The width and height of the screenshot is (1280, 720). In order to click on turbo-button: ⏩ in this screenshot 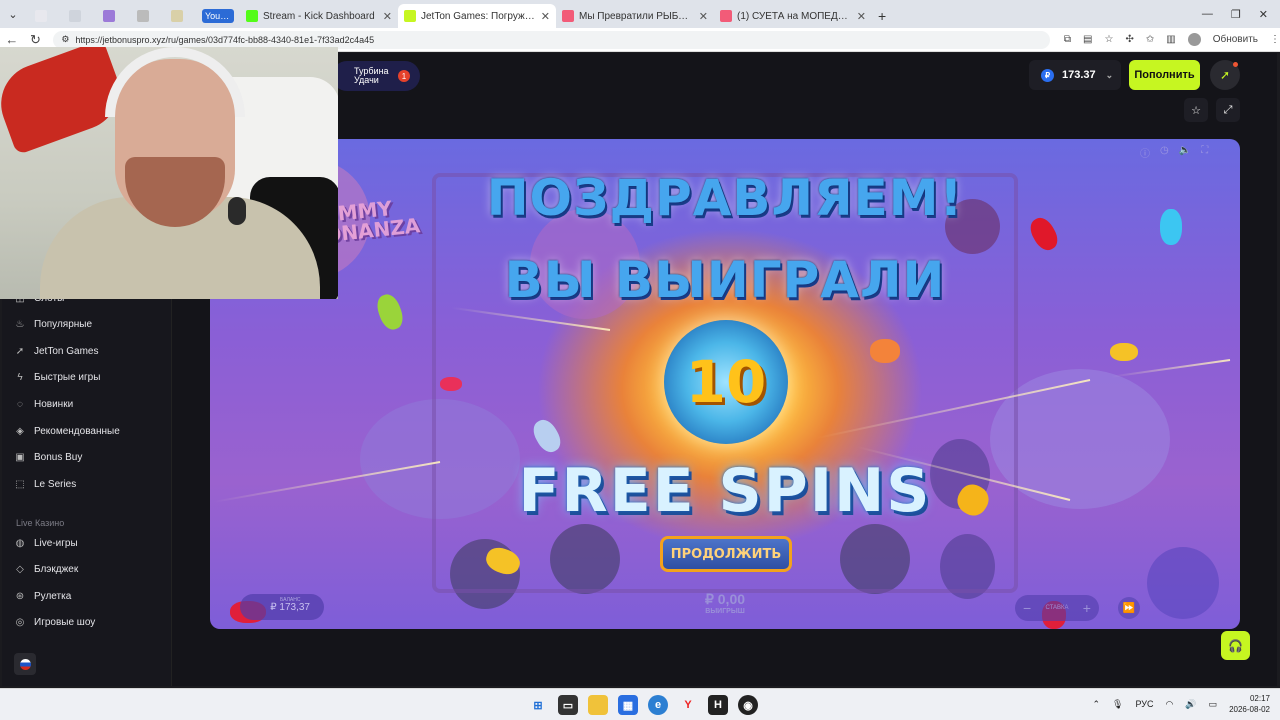, I will do `click(1129, 608)`.